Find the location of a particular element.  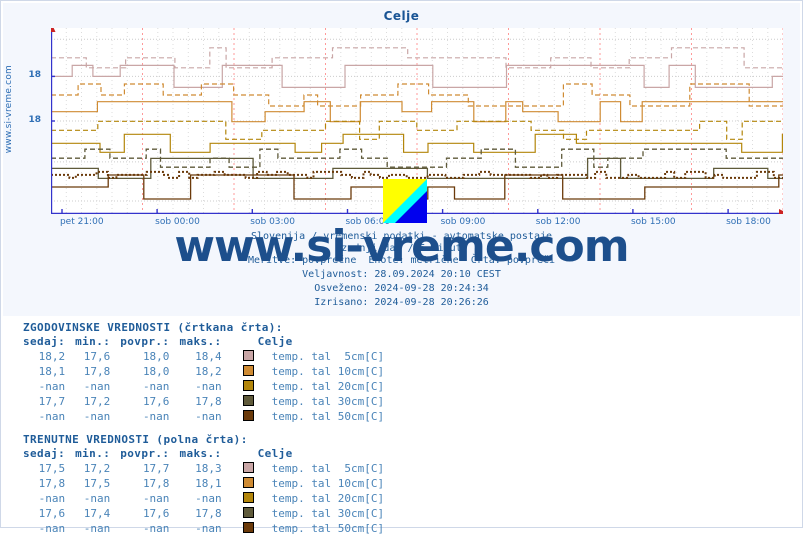

col-avg: povpr.: is located at coordinates (145, 453).